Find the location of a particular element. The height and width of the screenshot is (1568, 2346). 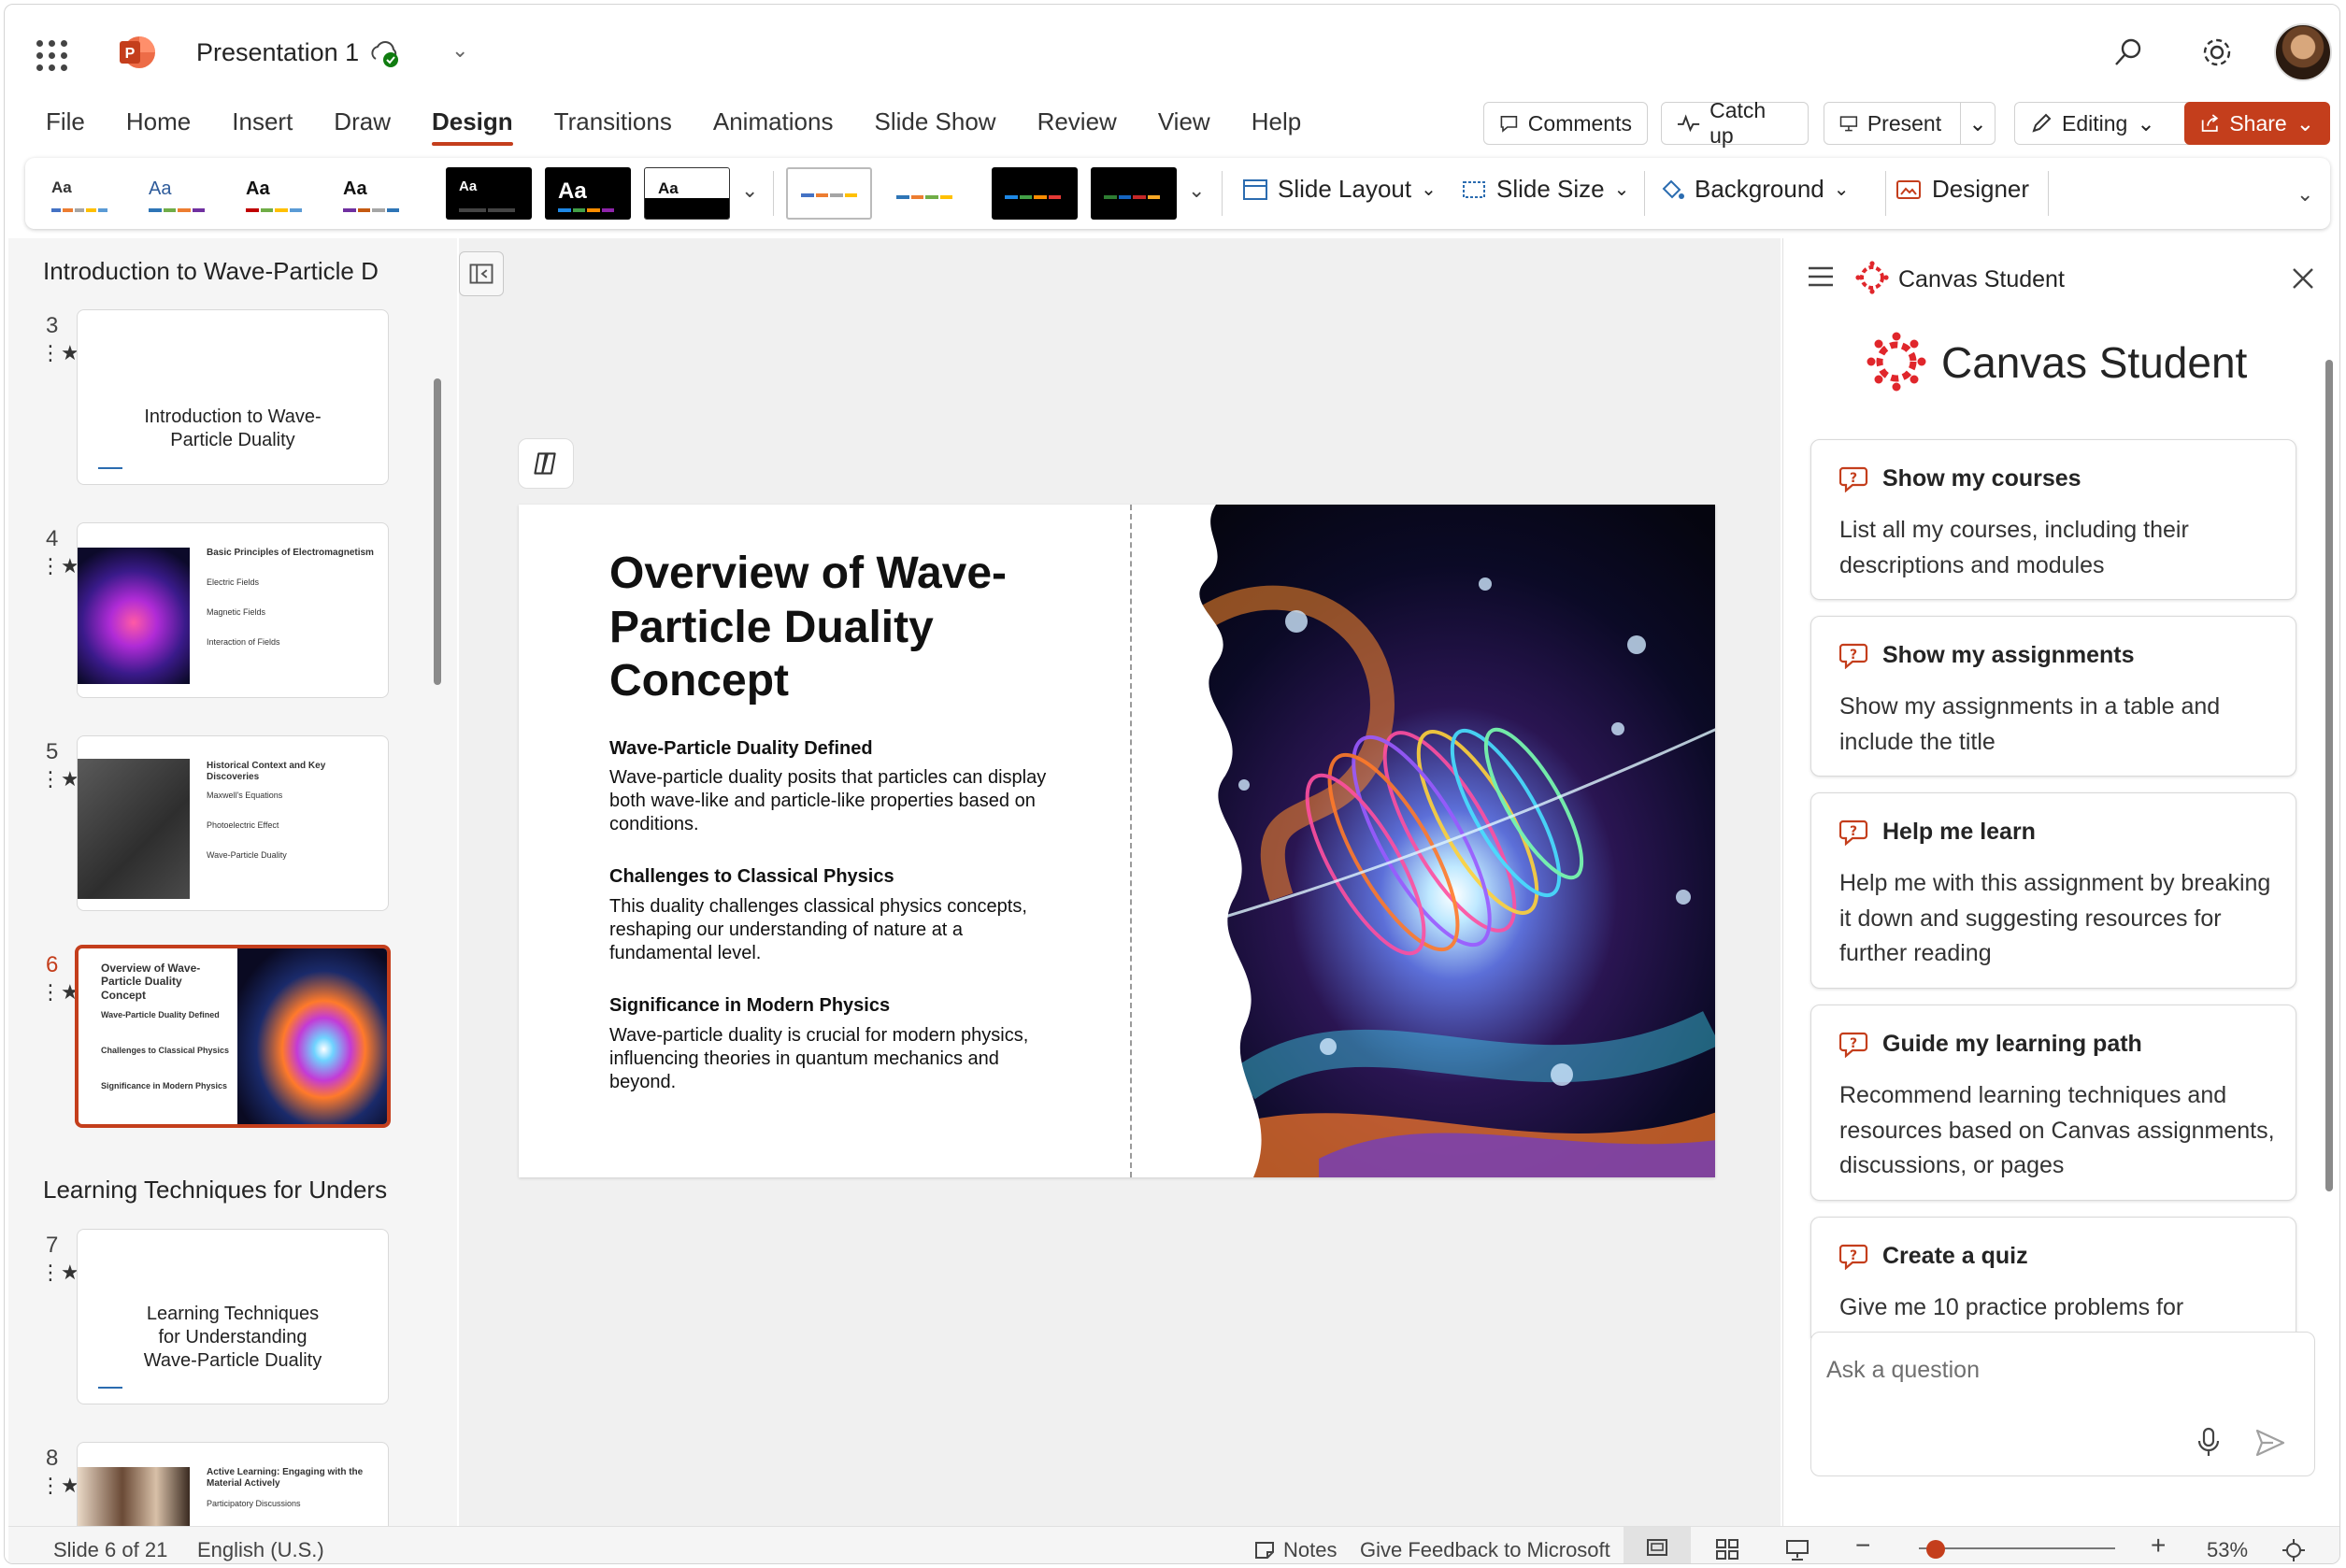

animation-star-icon: ⋮★ is located at coordinates (59, 779).